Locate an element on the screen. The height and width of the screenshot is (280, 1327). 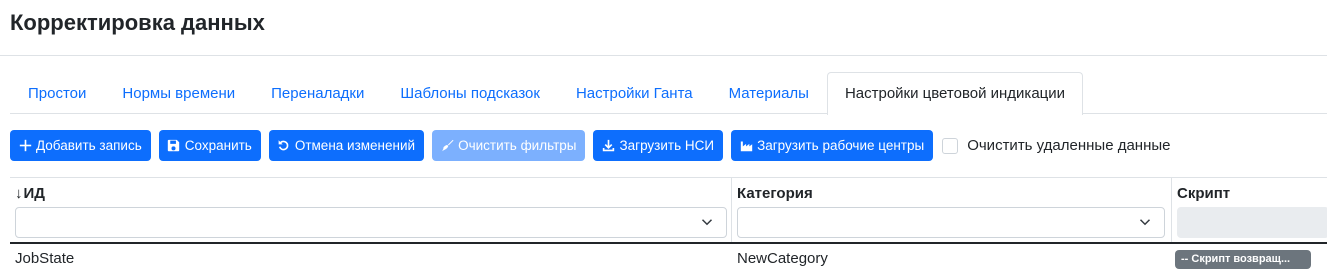
tab-hint-templates: Шаблоны подсказок is located at coordinates (470, 93).